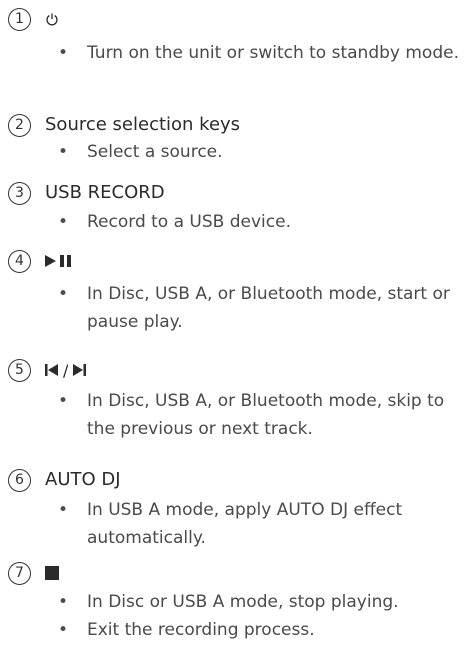  I want to click on play-pause-icon, so click(60, 261).